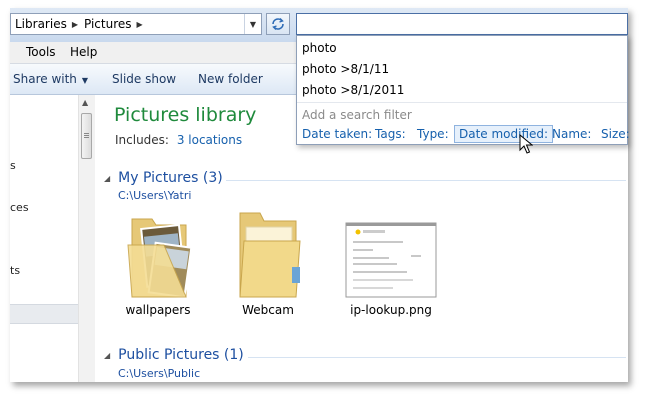  What do you see at coordinates (163, 178) in the screenshot?
I see `group-header-my-pictures: ◢ My Pictures (3)` at bounding box center [163, 178].